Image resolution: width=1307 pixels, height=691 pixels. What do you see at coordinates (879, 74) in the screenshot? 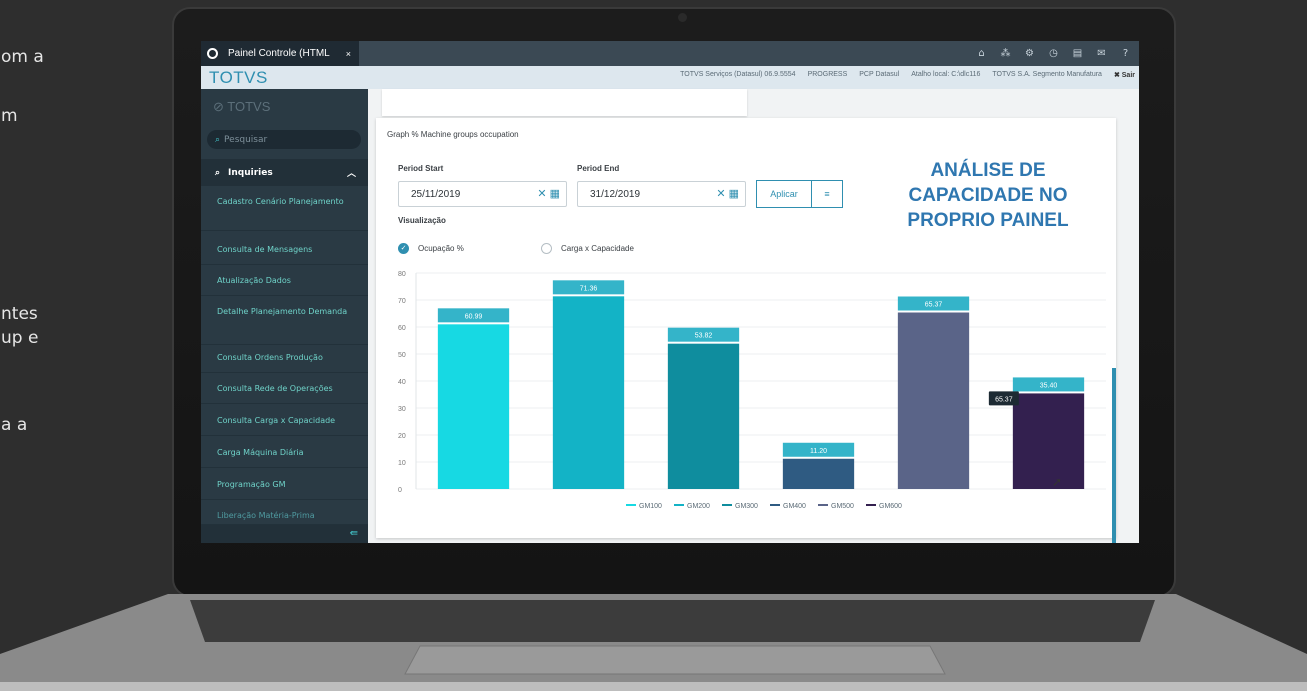
I see `info-module: PCP Datasul` at bounding box center [879, 74].